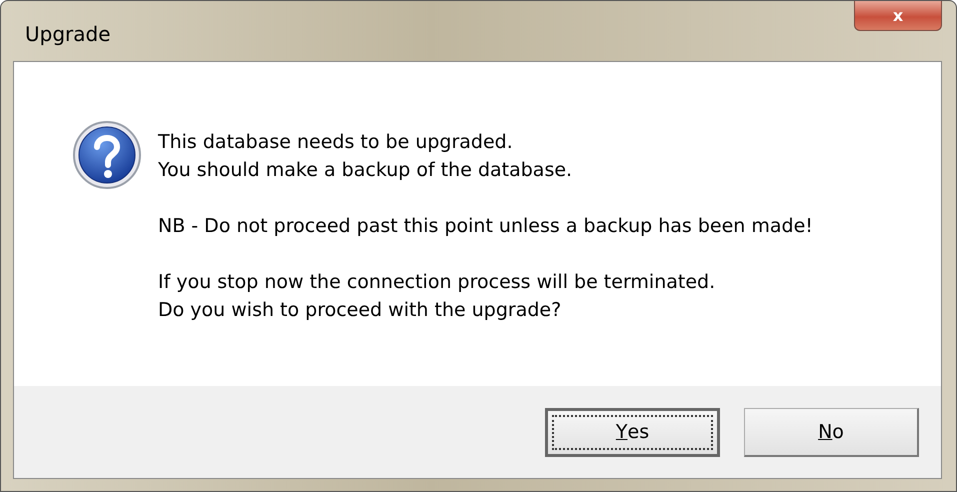 This screenshot has height=492, width=957. I want to click on dialog-button: No, so click(831, 432).